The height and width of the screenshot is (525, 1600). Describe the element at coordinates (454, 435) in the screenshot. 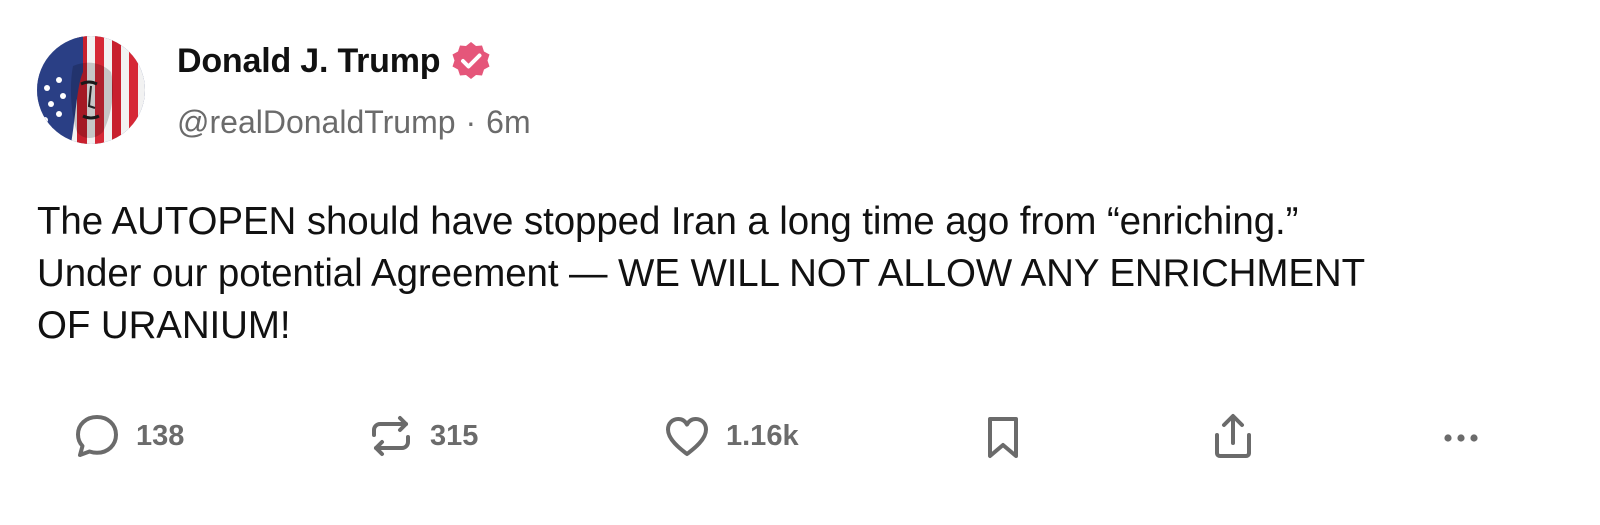

I see `repost-count: 315` at that location.